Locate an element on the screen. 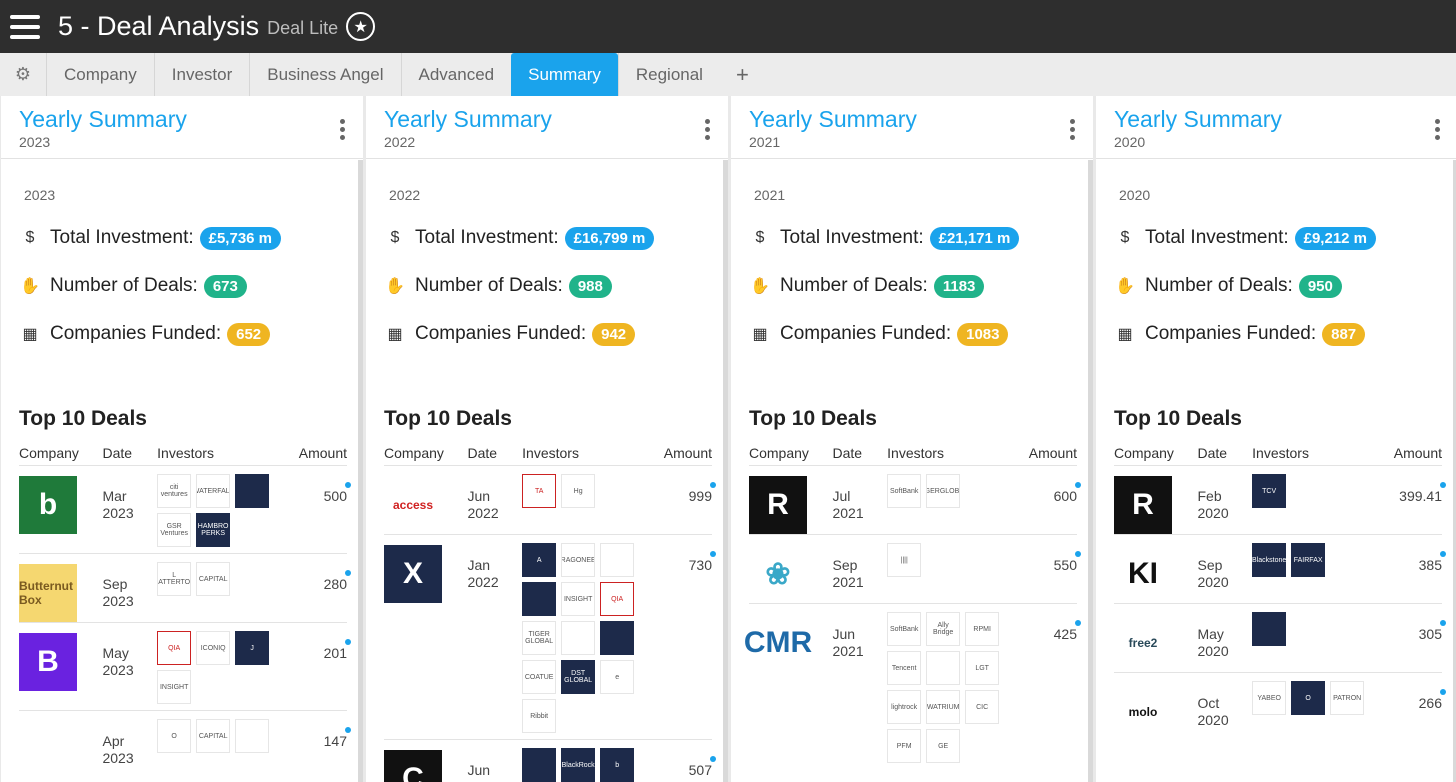 This screenshot has height=782, width=1456. table-row: B May 2023 QIA ICONIQ J INSIGHT 201 is located at coordinates (185, 666).